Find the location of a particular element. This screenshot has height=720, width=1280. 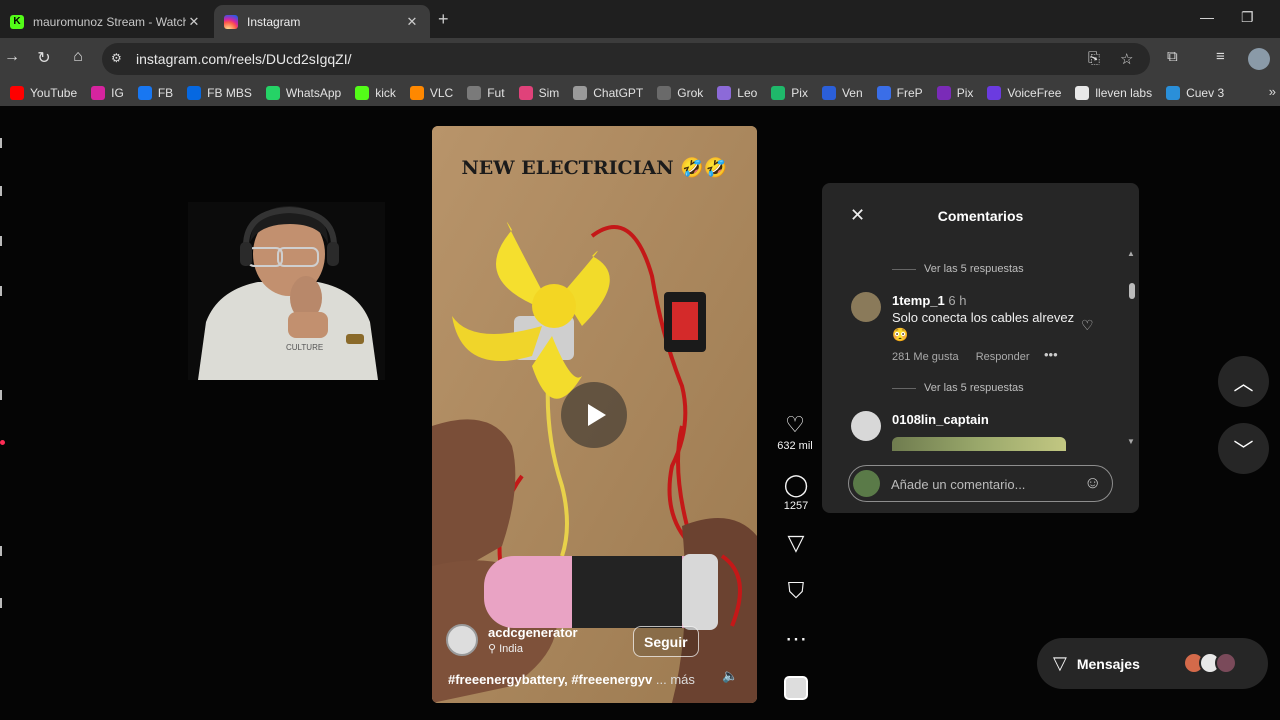

bookmark-item: VLC is located at coordinates (431, 93).